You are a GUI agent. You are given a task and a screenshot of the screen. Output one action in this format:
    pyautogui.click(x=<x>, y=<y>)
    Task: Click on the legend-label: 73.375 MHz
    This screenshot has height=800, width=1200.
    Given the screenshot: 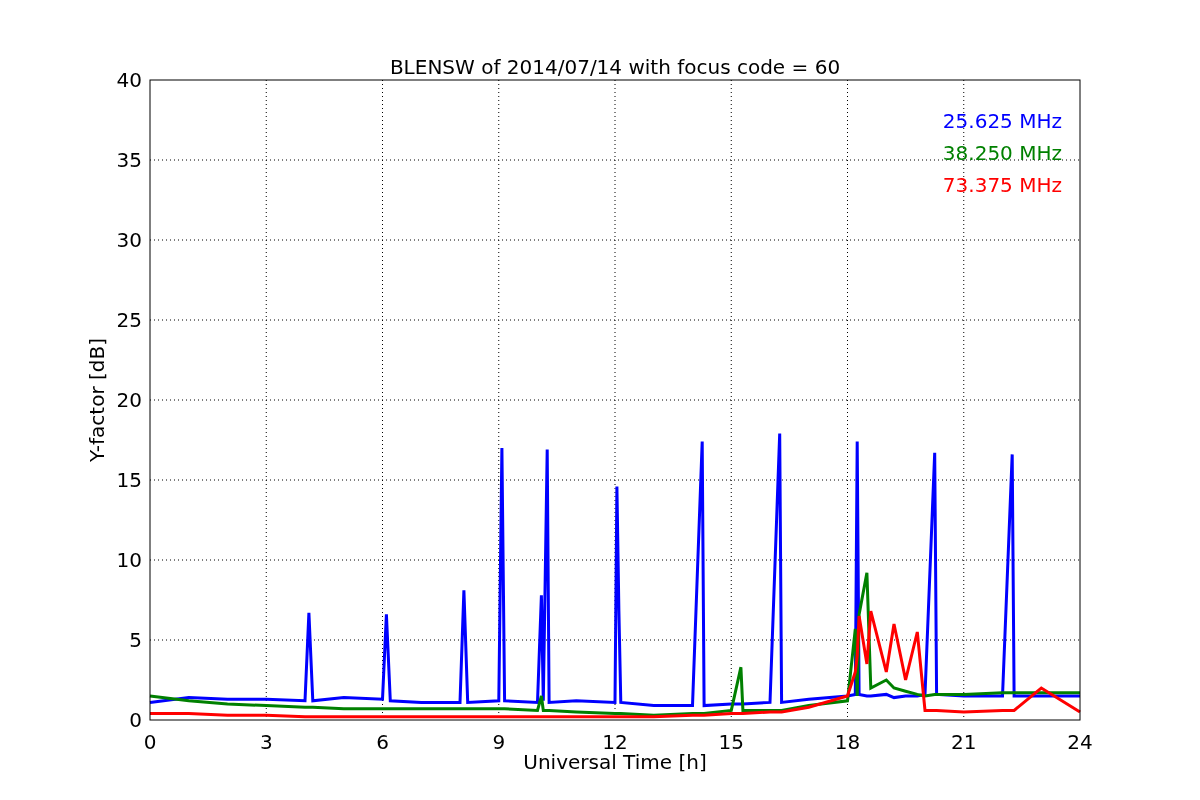 What is the action you would take?
    pyautogui.click(x=1002, y=185)
    